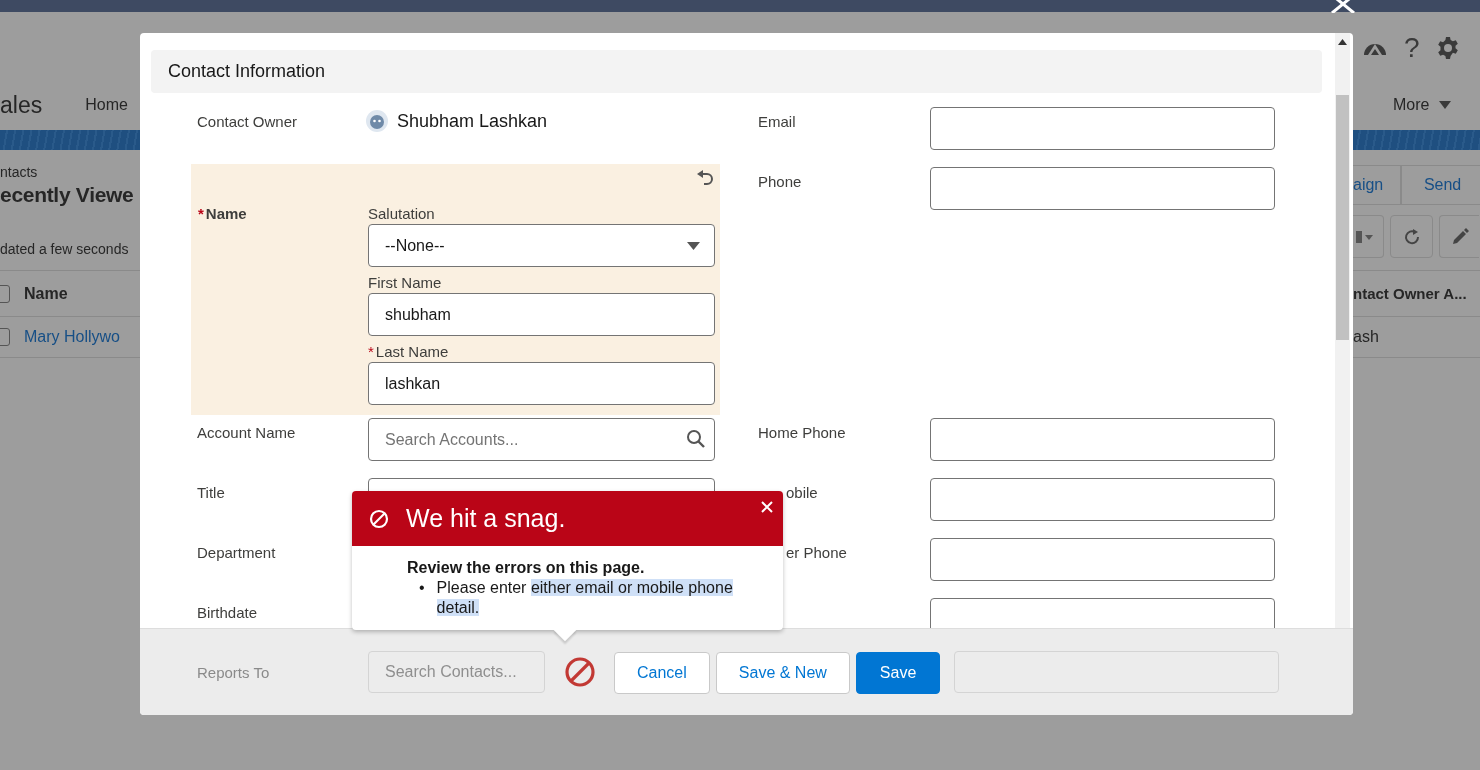 The width and height of the screenshot is (1480, 770). What do you see at coordinates (486, 518) in the screenshot?
I see `error-title: We hit a snag.` at bounding box center [486, 518].